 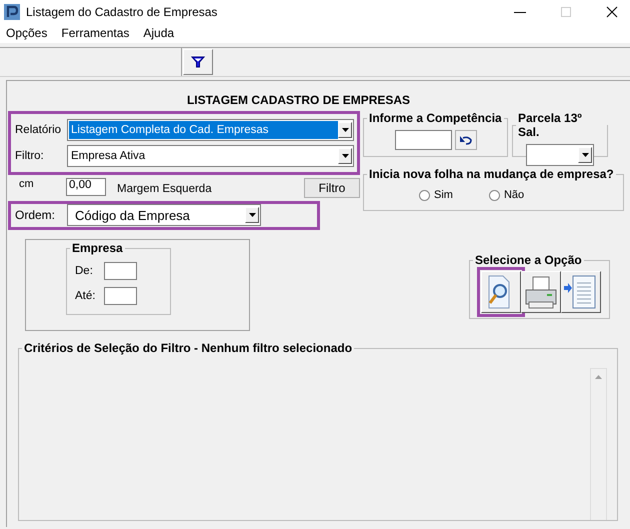 What do you see at coordinates (443, 195) in the screenshot?
I see `radio-label: Sim` at bounding box center [443, 195].